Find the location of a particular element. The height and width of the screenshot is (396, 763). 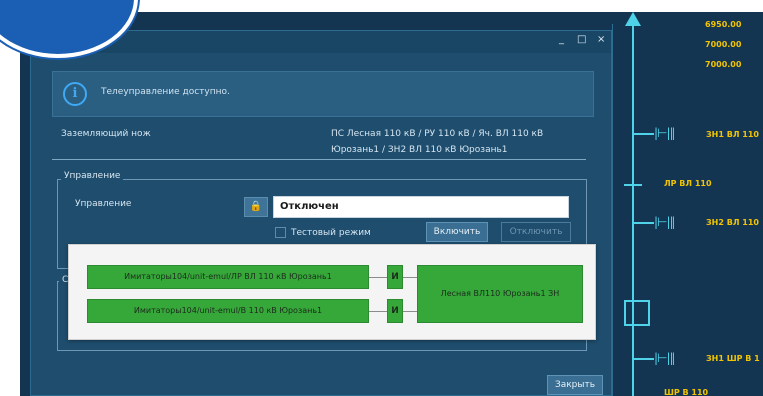

control-state-field: Отключен is located at coordinates (421, 207).